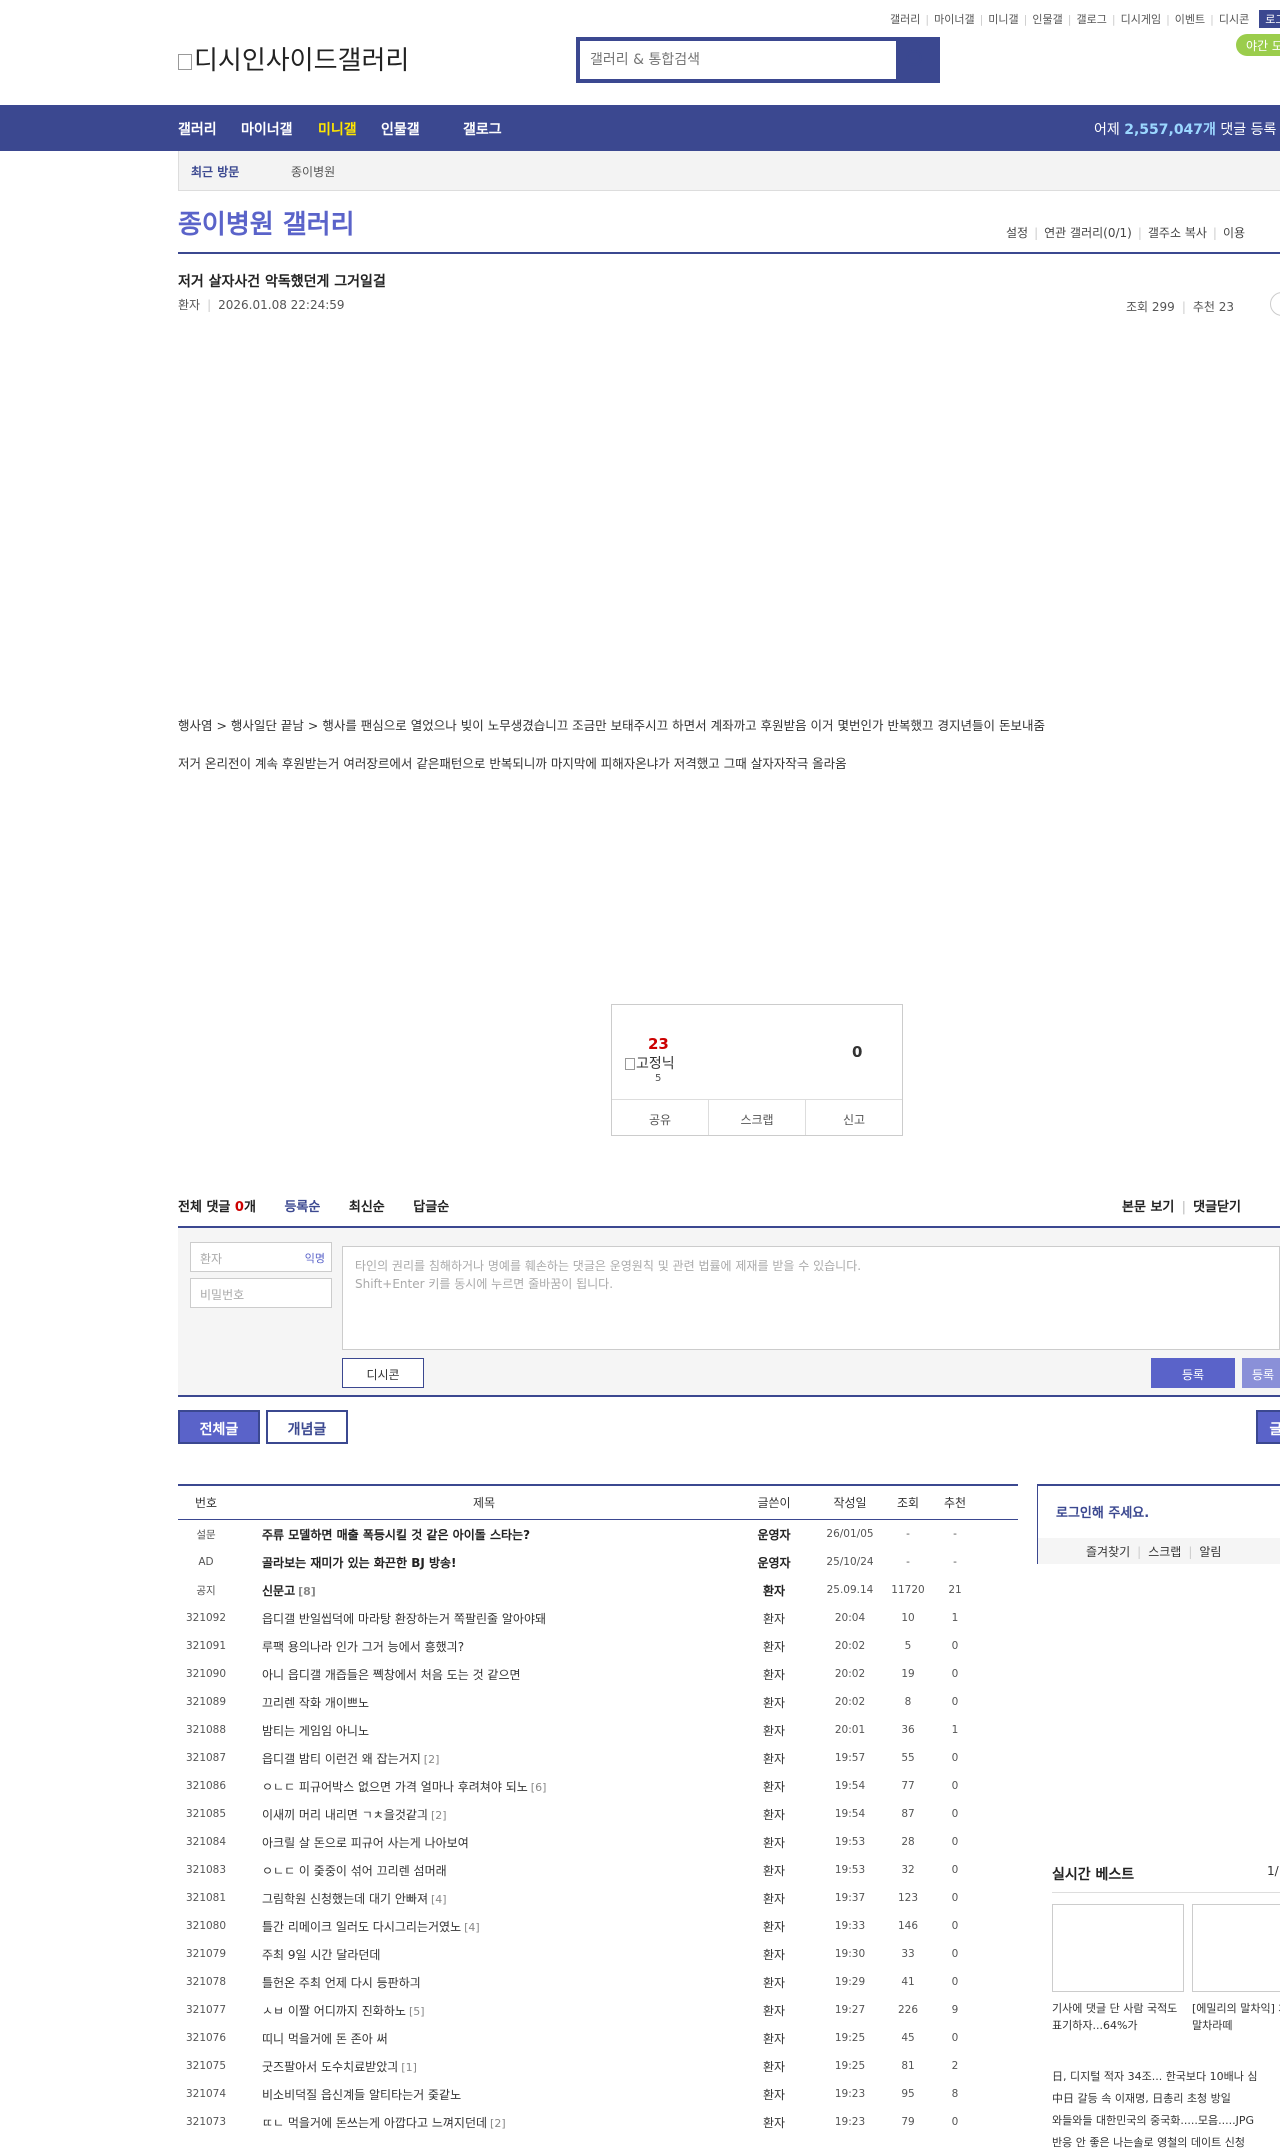  Describe the element at coordinates (1210, 1552) in the screenshot. I see `alarm-link: 알림` at that location.